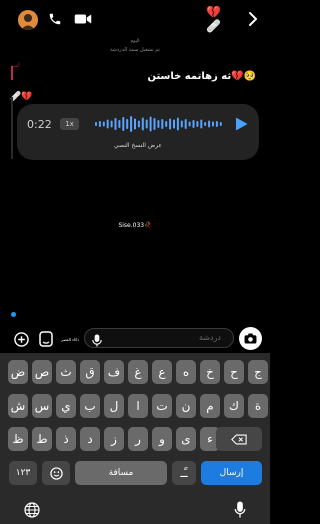 The height and width of the screenshot is (524, 320). I want to click on add-icon, so click(21, 339).